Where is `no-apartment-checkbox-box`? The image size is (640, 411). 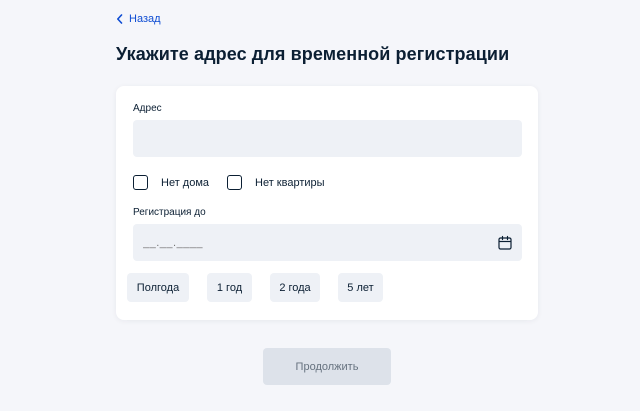 no-apartment-checkbox-box is located at coordinates (235, 182).